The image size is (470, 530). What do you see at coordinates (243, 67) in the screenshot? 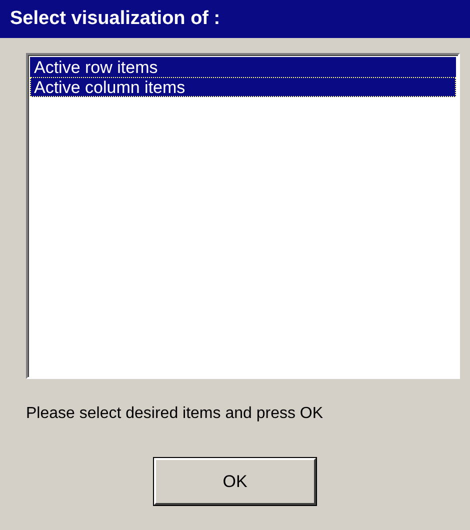
I see `list-item: Active row items` at bounding box center [243, 67].